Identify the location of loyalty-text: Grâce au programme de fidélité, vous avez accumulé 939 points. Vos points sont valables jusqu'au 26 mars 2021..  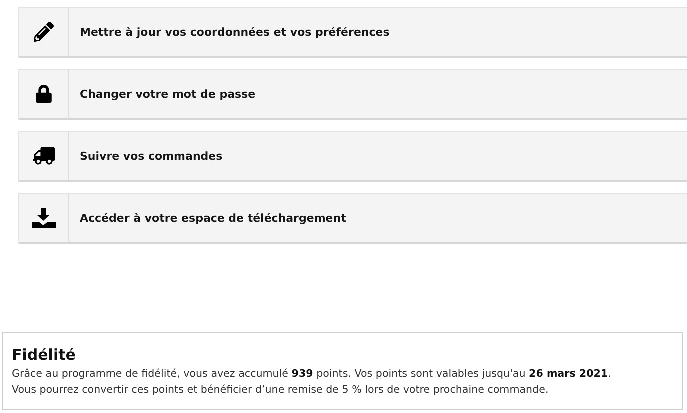
(312, 374).